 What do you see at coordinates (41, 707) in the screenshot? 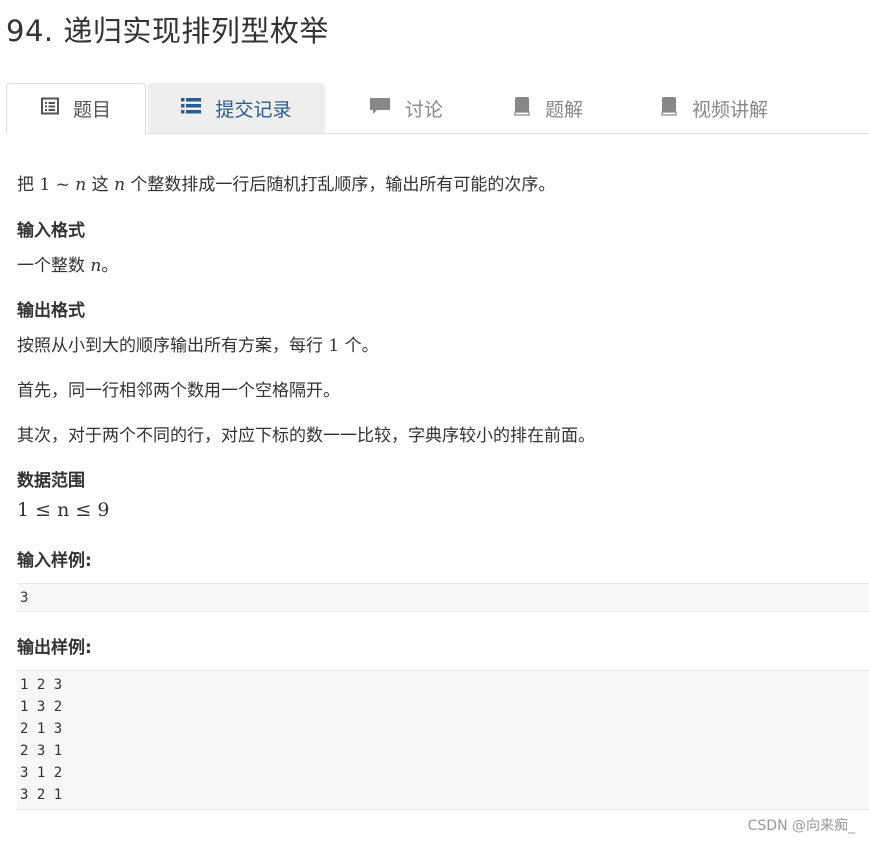
I see `code-line: 1 3 2` at bounding box center [41, 707].